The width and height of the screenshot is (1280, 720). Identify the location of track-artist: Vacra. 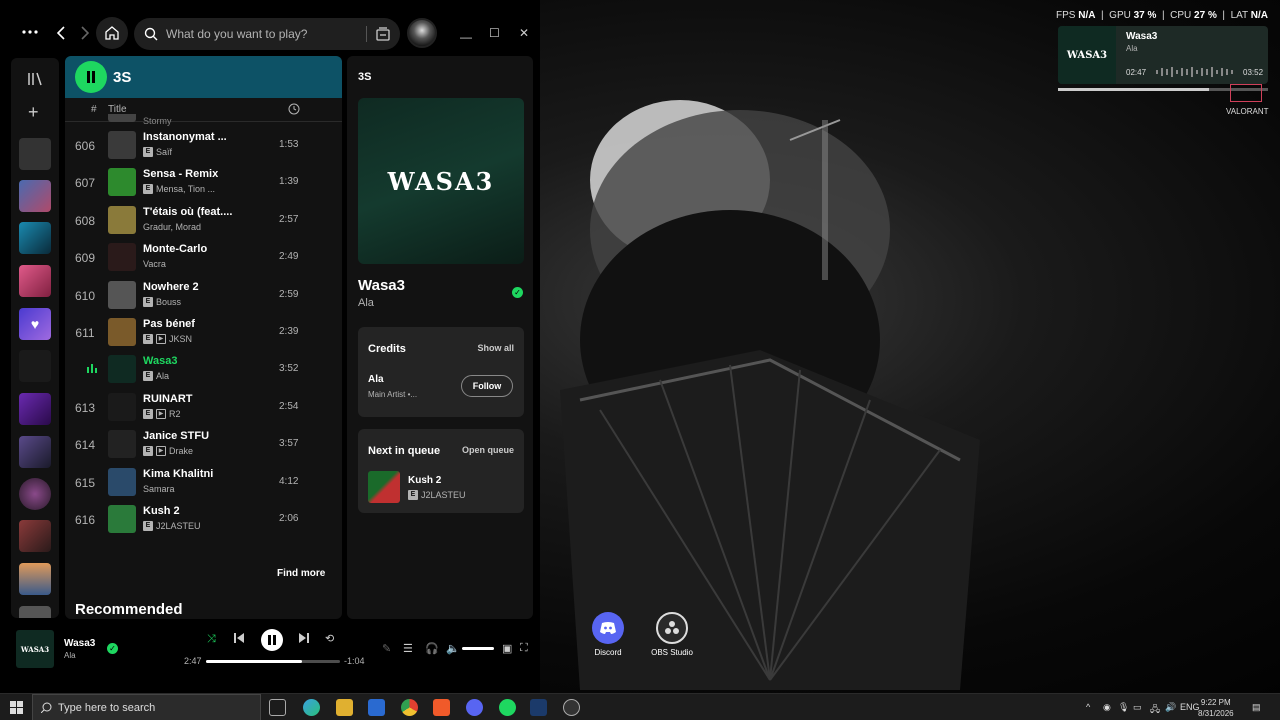
(154, 264).